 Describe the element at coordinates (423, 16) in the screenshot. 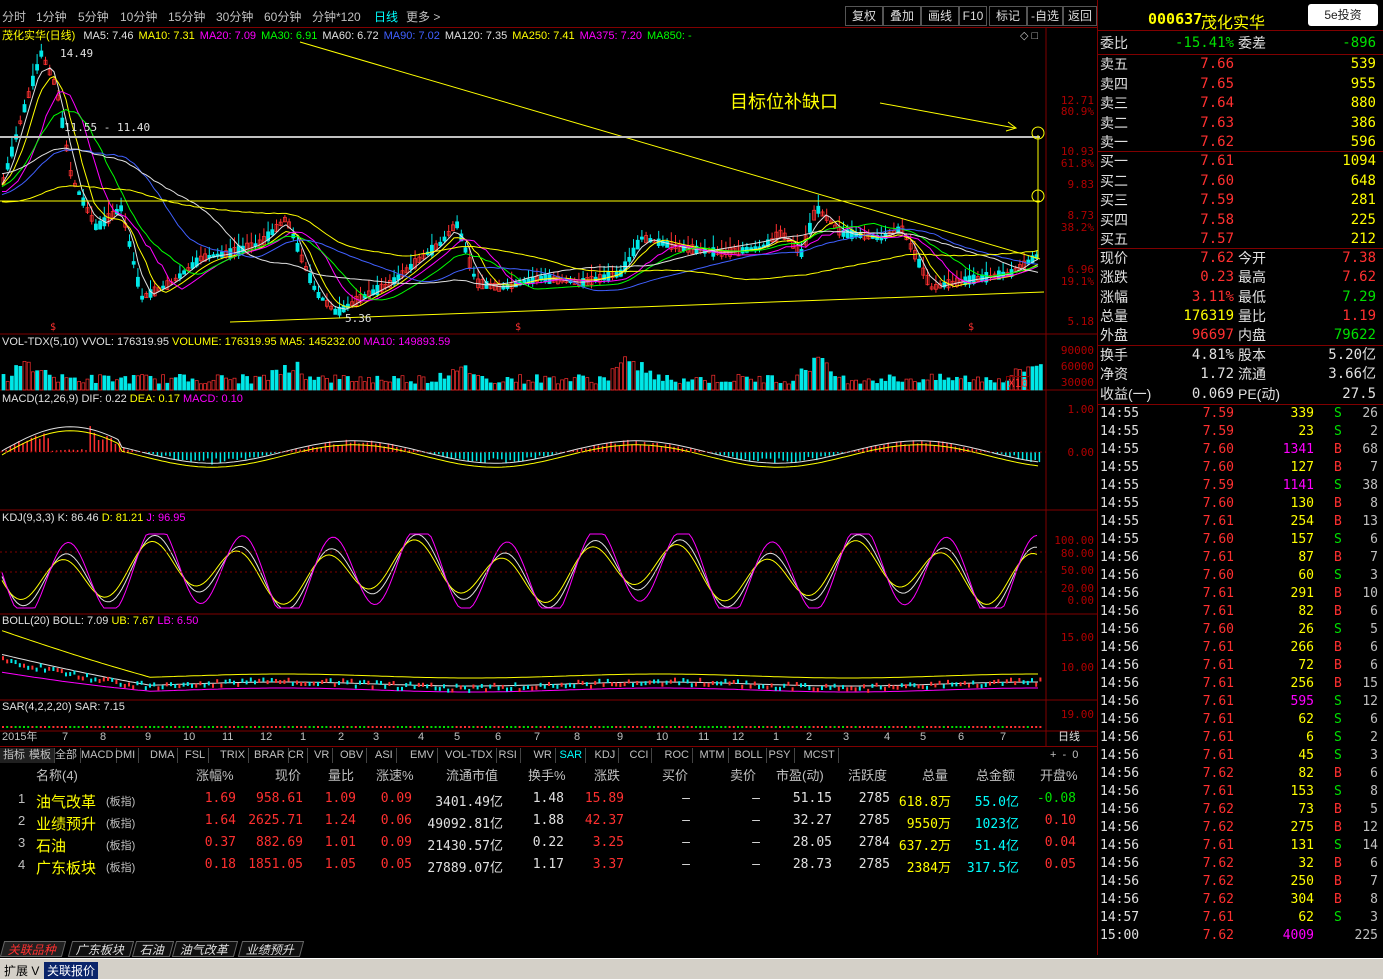

I see `period-tab: 更多 >` at that location.